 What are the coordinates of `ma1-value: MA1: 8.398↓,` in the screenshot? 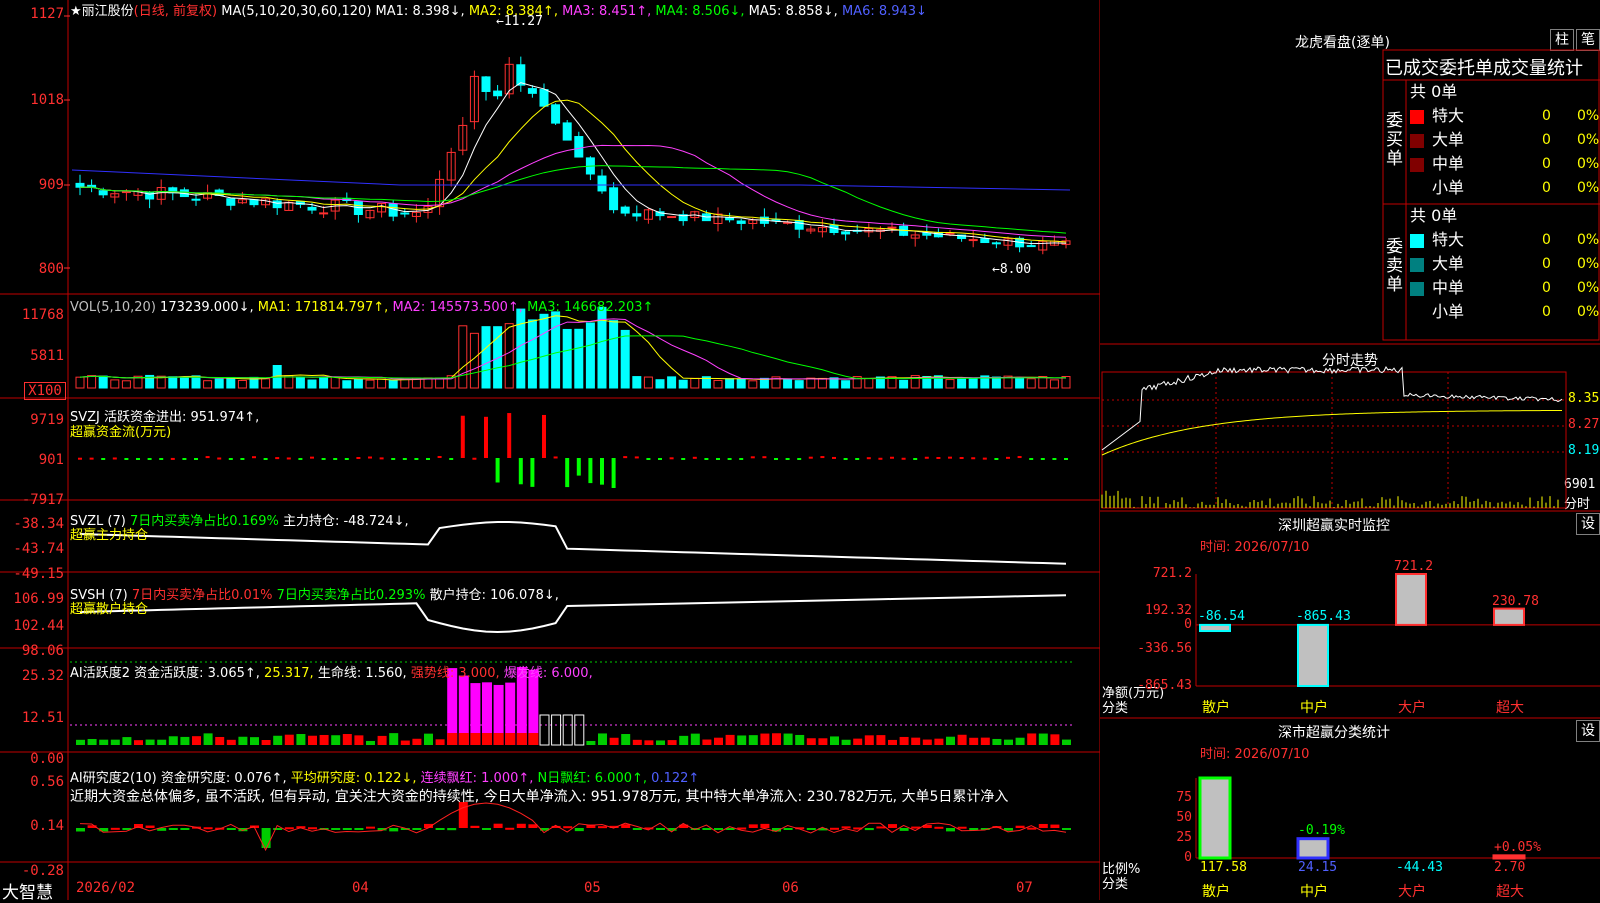 It's located at (420, 11).